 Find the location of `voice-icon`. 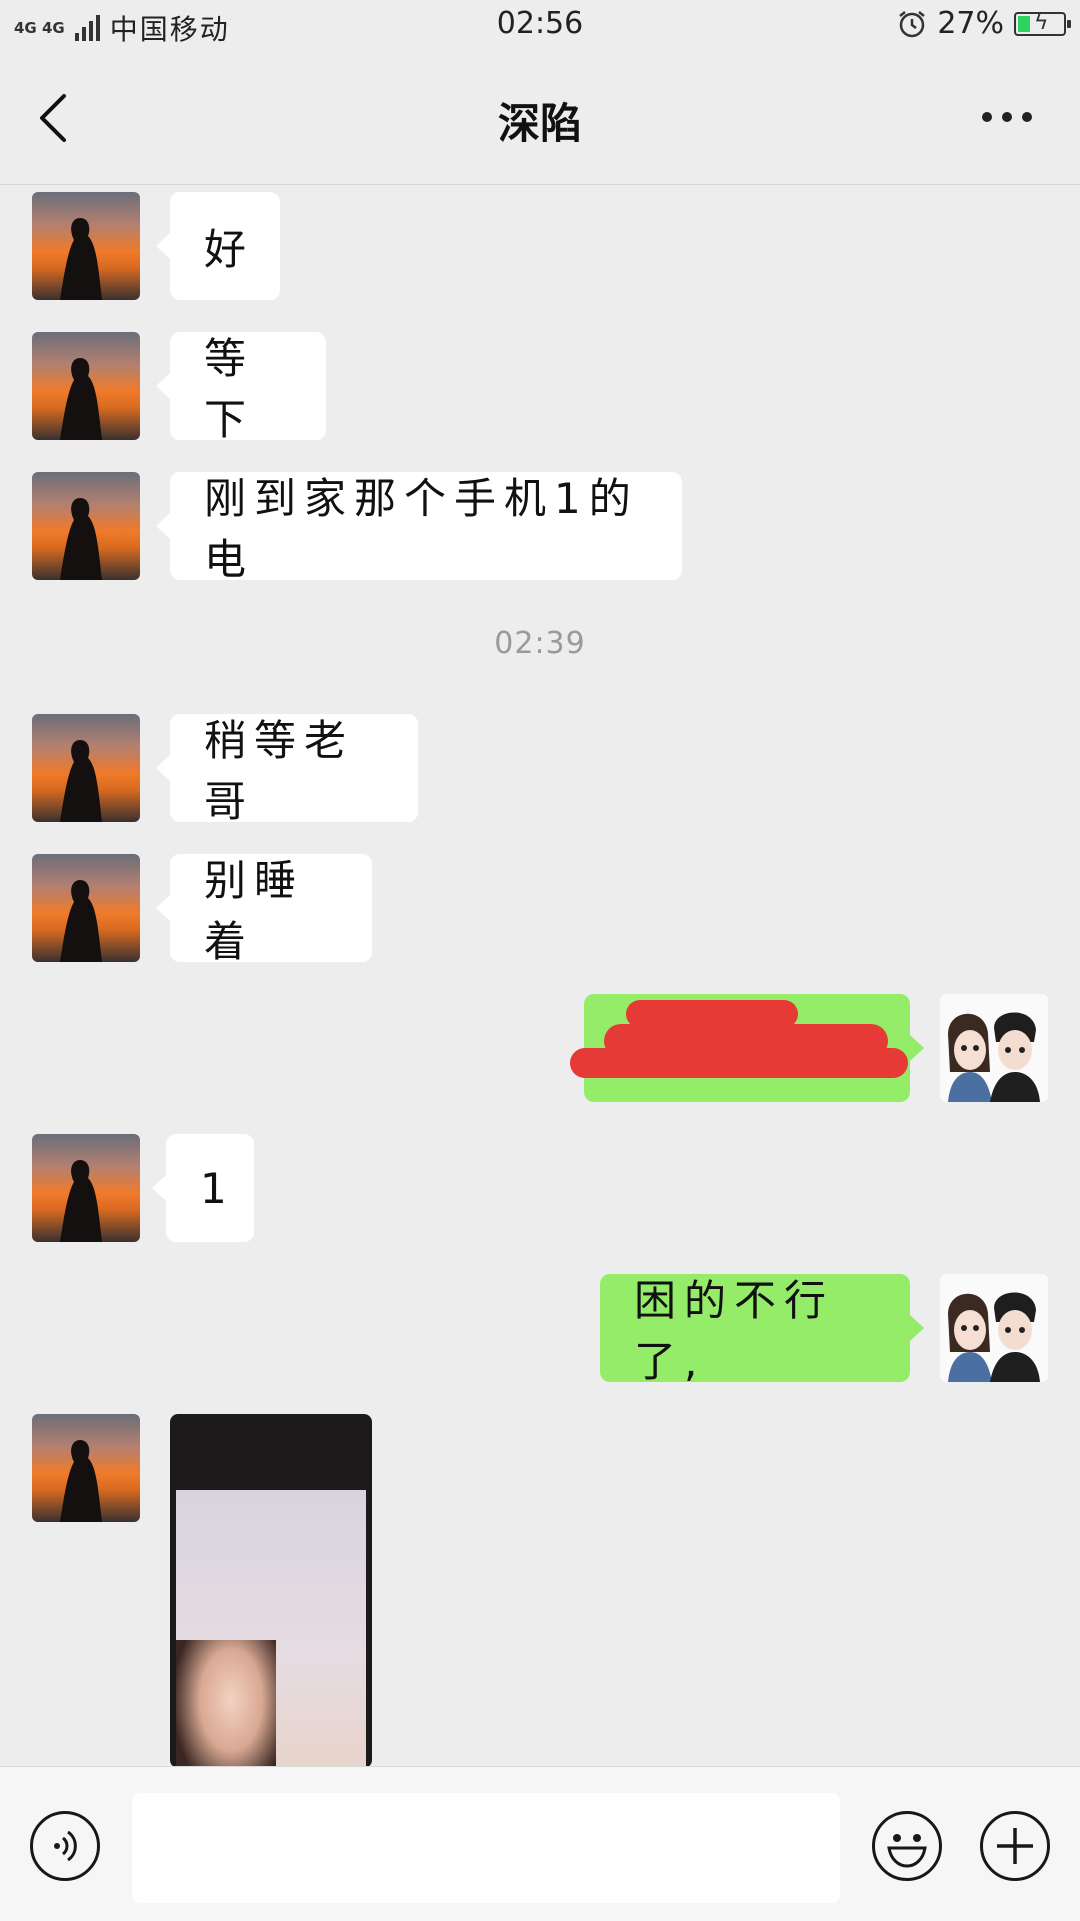

voice-icon is located at coordinates (65, 1846).